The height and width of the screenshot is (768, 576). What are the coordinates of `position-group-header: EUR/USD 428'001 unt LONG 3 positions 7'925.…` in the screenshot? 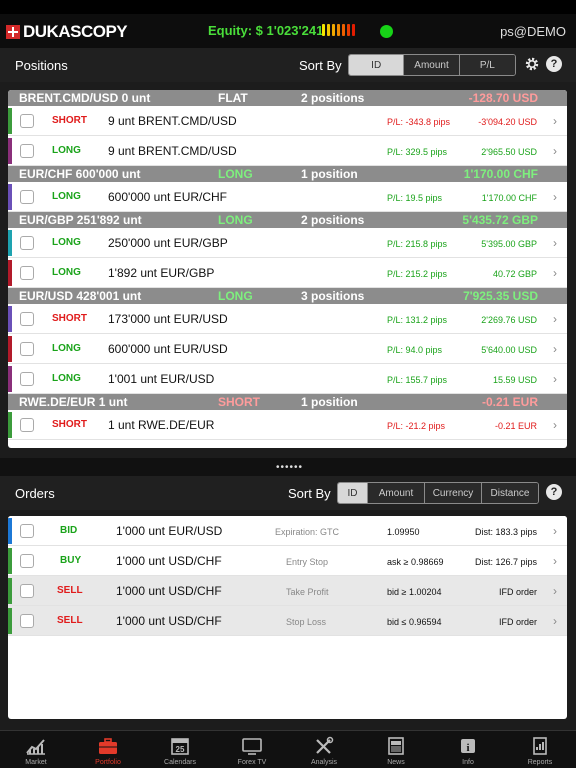 It's located at (287, 296).